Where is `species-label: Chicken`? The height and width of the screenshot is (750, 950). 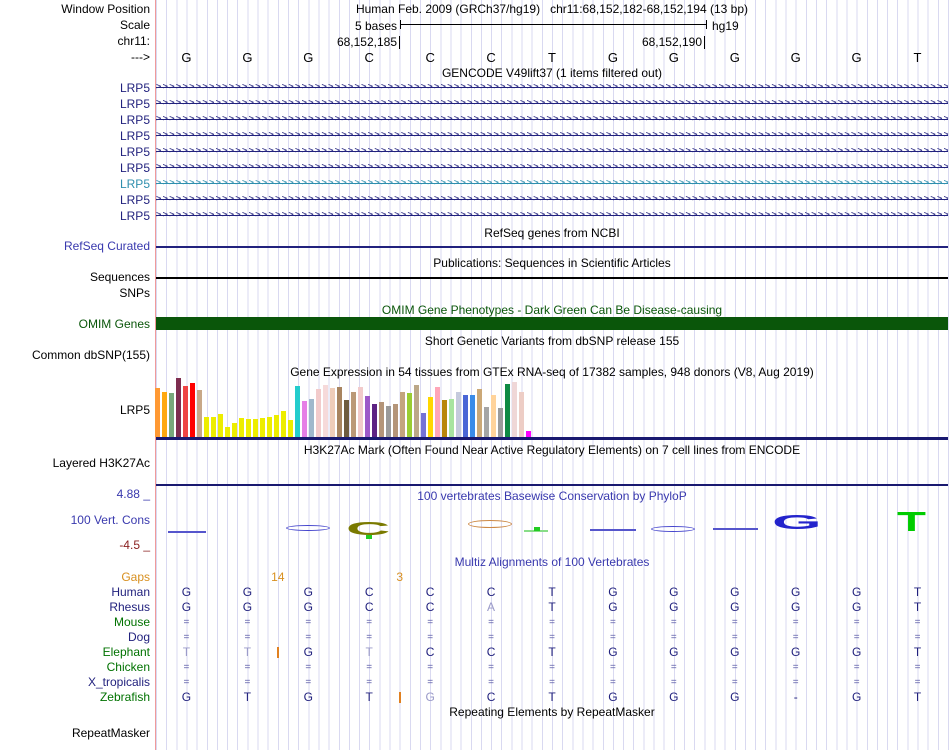
species-label: Chicken is located at coordinates (75, 667).